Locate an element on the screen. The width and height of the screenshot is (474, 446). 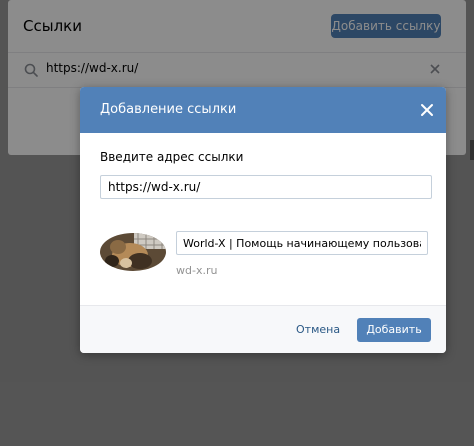
preview-image-graphic is located at coordinates (133, 252).